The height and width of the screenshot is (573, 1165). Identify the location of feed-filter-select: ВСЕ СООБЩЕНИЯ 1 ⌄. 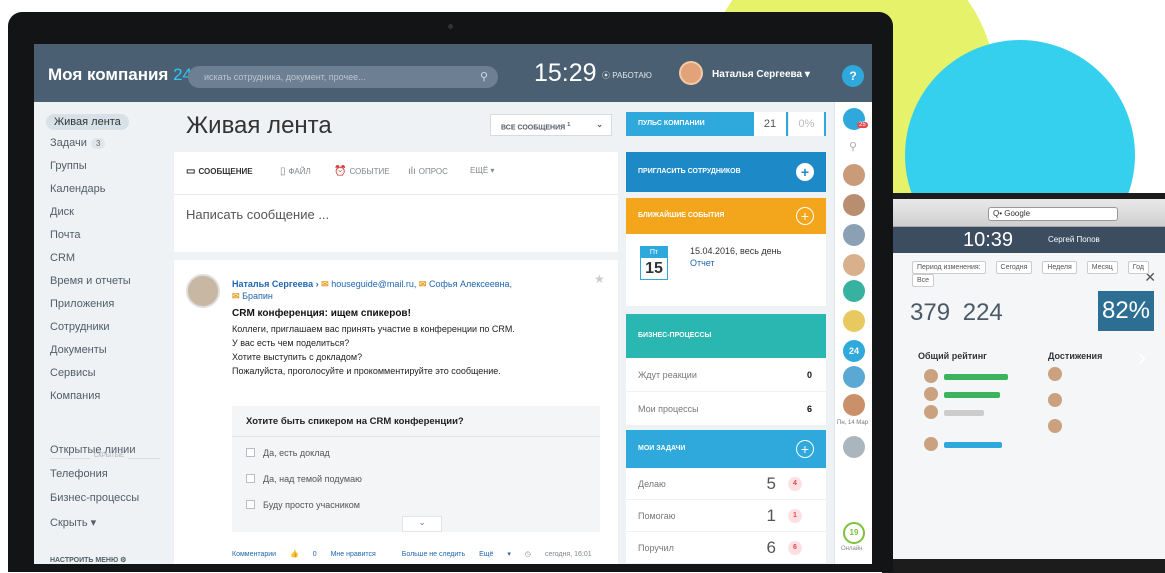
(551, 125).